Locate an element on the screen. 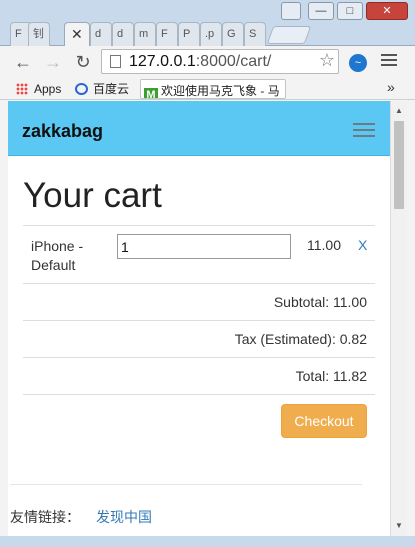 This screenshot has width=415, height=547. footer-link: 发现中国 is located at coordinates (124, 517).